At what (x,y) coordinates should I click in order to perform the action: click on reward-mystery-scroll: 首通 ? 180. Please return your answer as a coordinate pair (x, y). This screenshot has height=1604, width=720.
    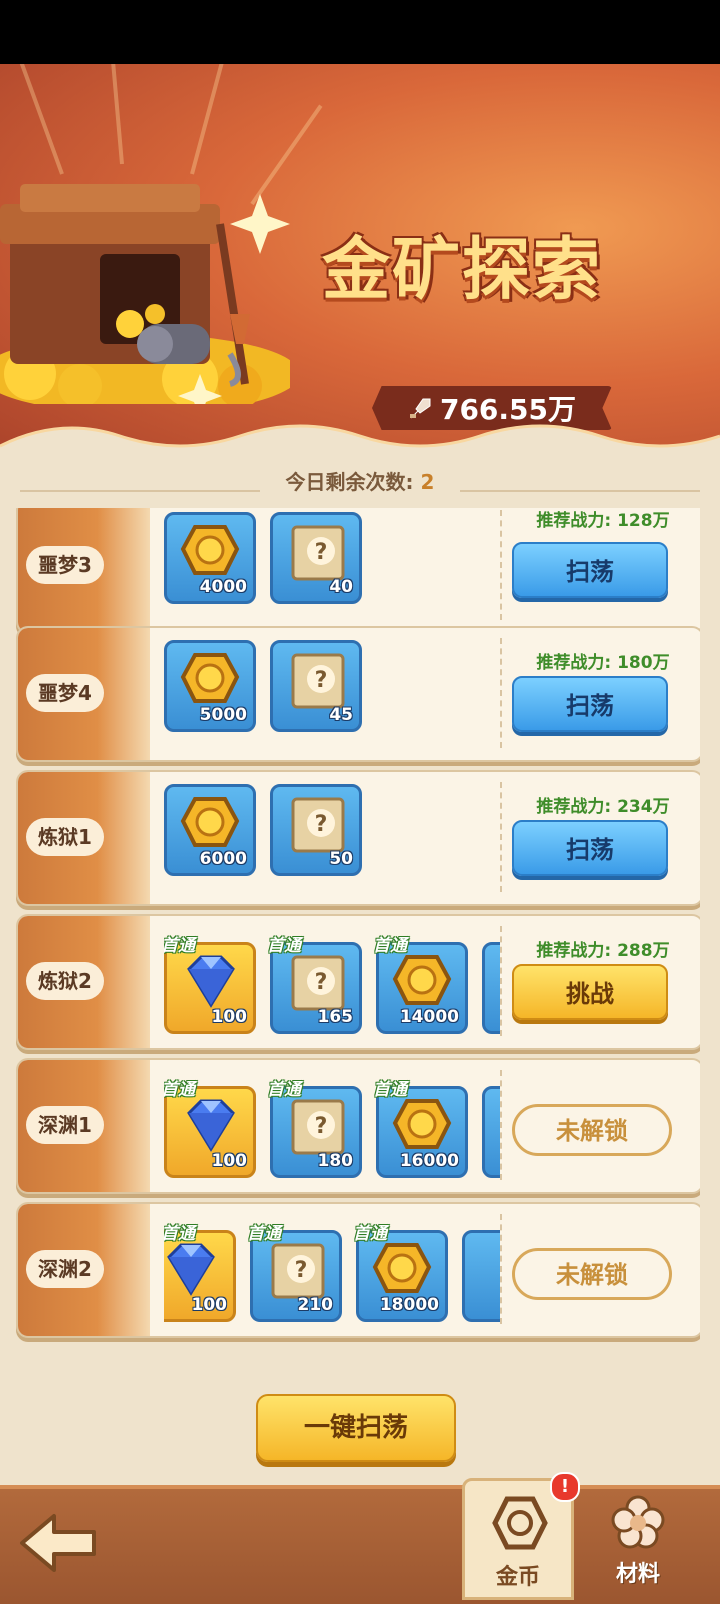
    Looking at the image, I should click on (314, 1129).